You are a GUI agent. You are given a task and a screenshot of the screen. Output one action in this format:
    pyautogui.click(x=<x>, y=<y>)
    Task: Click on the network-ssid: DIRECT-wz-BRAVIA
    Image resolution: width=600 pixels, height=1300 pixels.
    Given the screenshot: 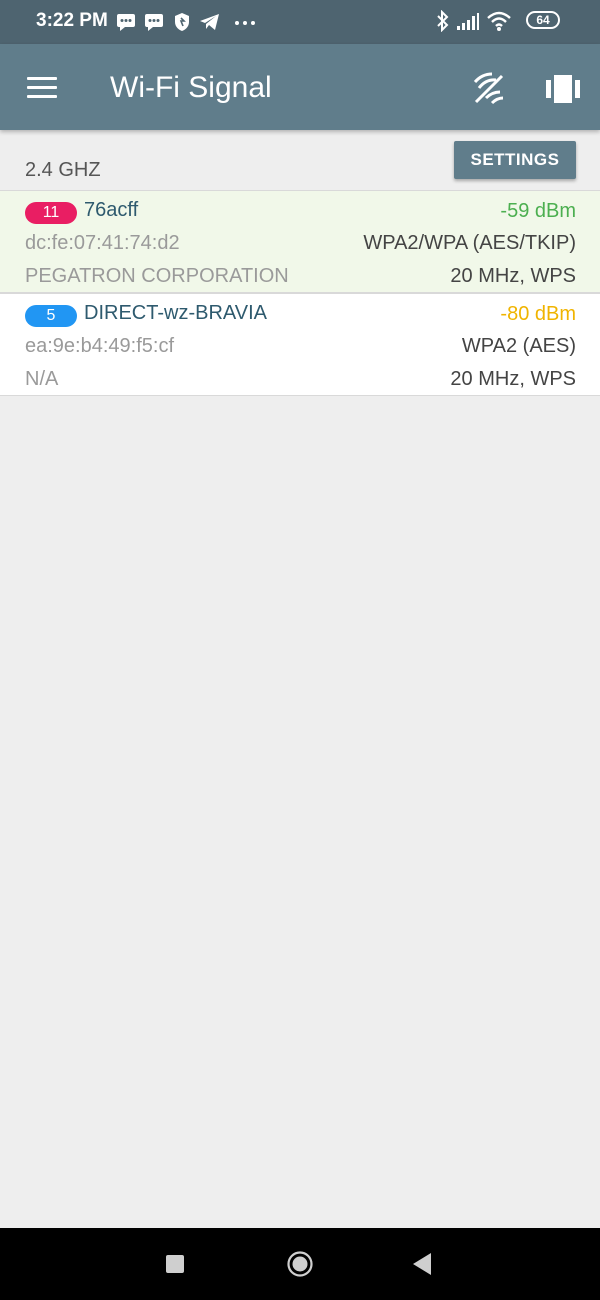 What is the action you would take?
    pyautogui.click(x=175, y=313)
    